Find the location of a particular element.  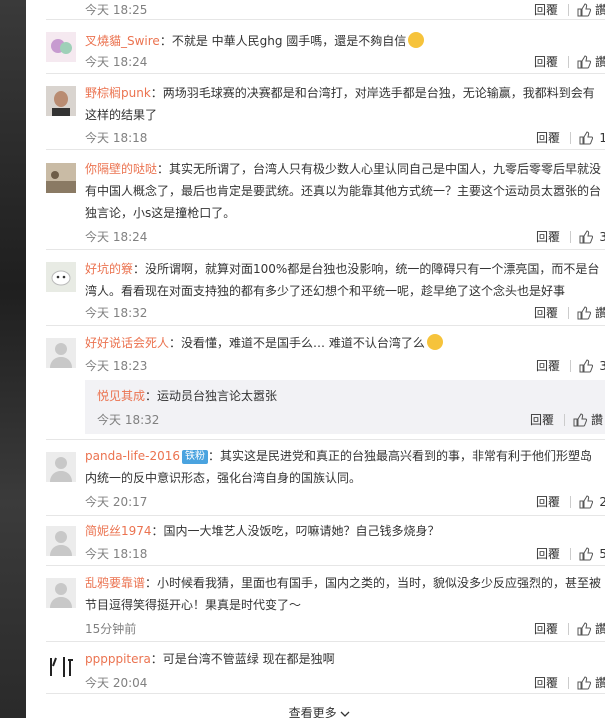

comment-body: 叉燒貓_Swire：不就是 中華人民ghg 國手嗎，還是不夠自信 is located at coordinates (344, 41).